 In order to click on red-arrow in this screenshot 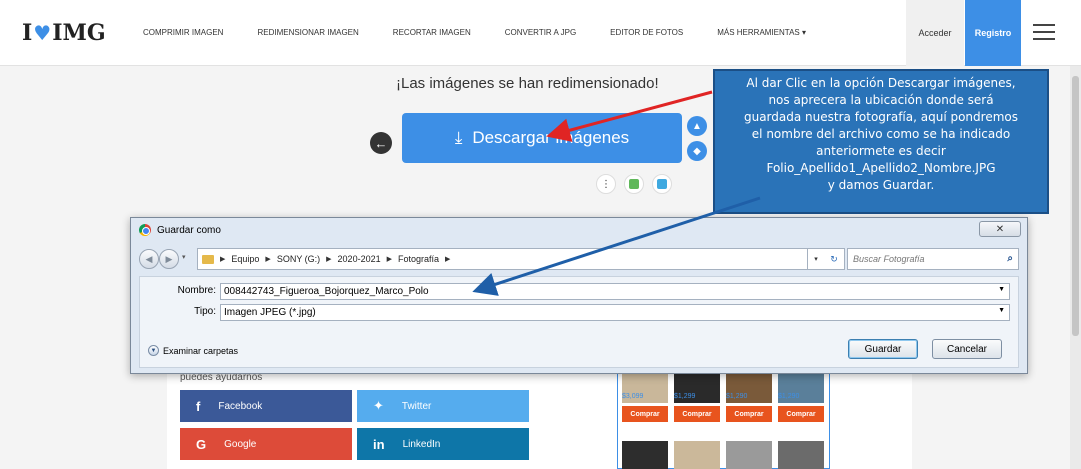, I will do `click(629, 116)`.